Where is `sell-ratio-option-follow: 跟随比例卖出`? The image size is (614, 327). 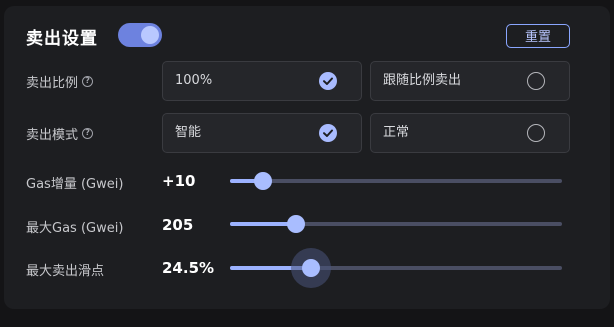
sell-ratio-option-follow: 跟随比例卖出 is located at coordinates (470, 81).